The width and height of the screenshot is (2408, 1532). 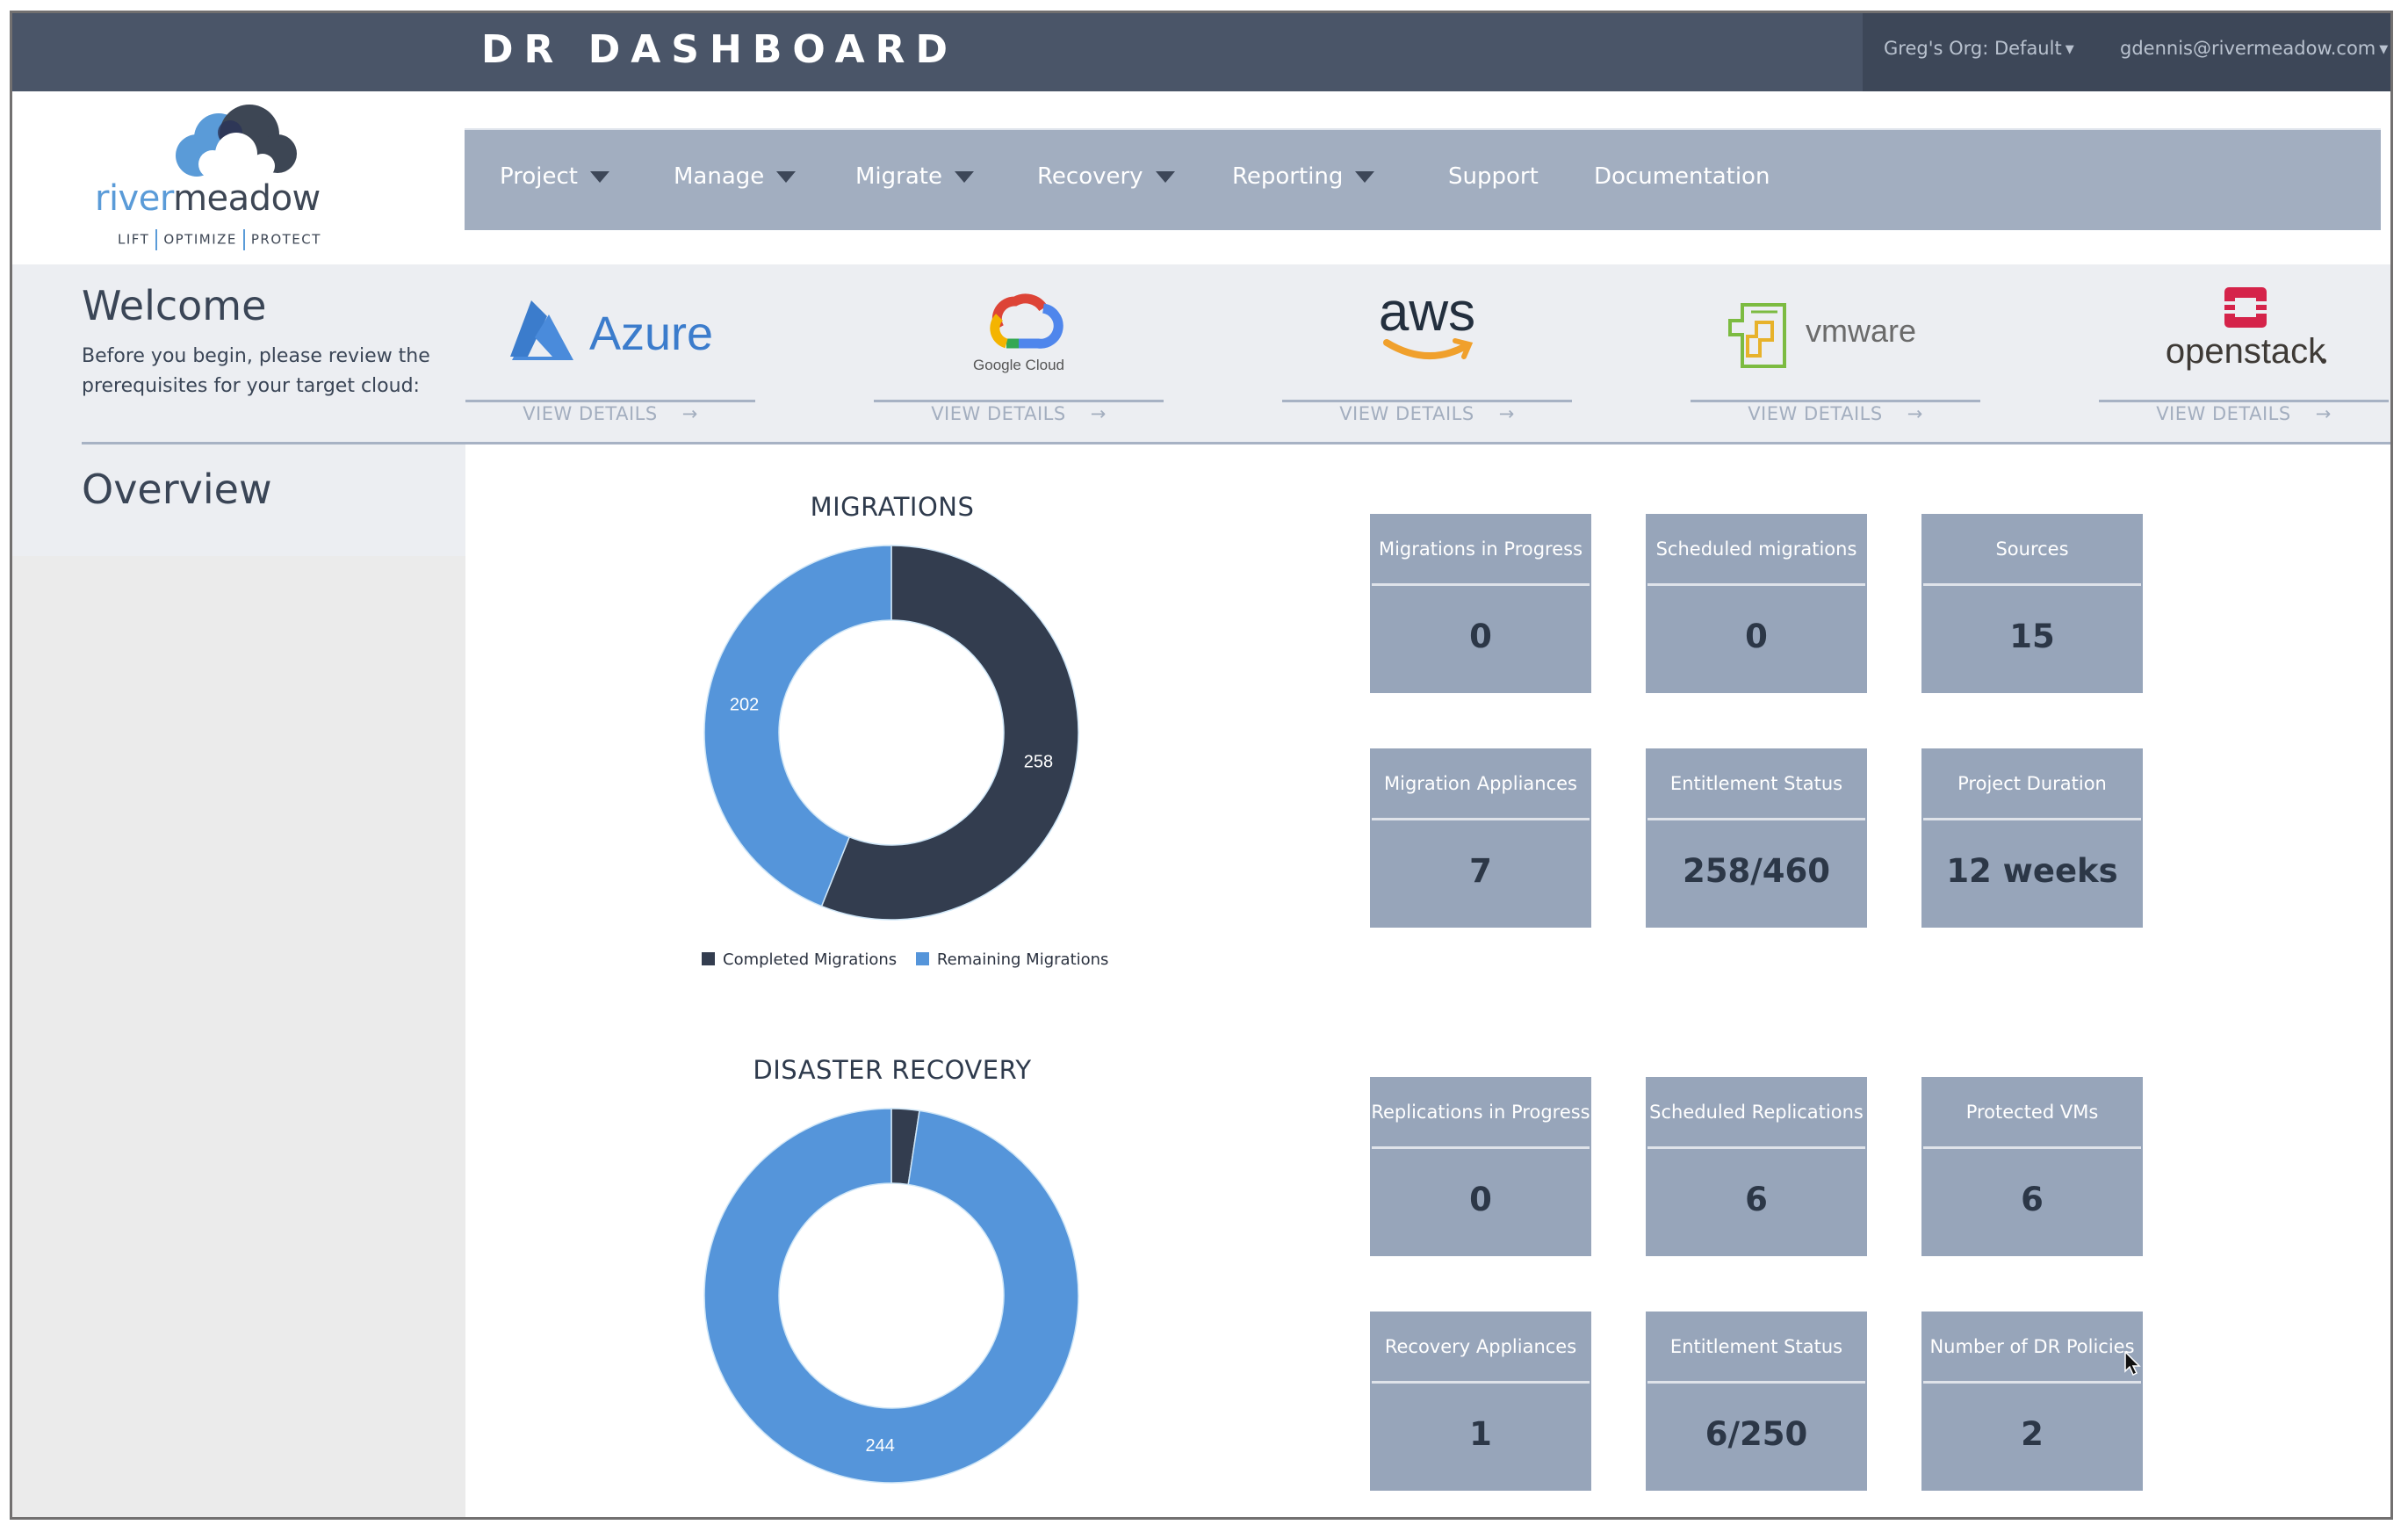 What do you see at coordinates (1756, 1401) in the screenshot?
I see `stat-dr-entitlement-status: Entitlement Status 6/250` at bounding box center [1756, 1401].